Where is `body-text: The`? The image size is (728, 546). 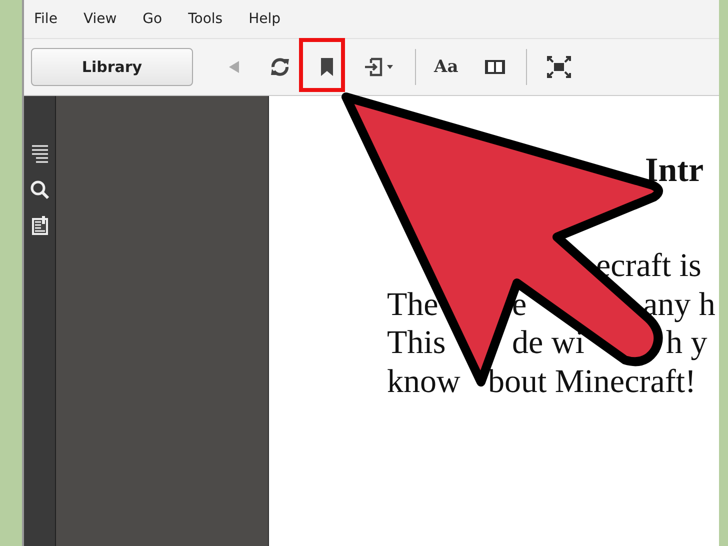 body-text: The is located at coordinates (412, 305).